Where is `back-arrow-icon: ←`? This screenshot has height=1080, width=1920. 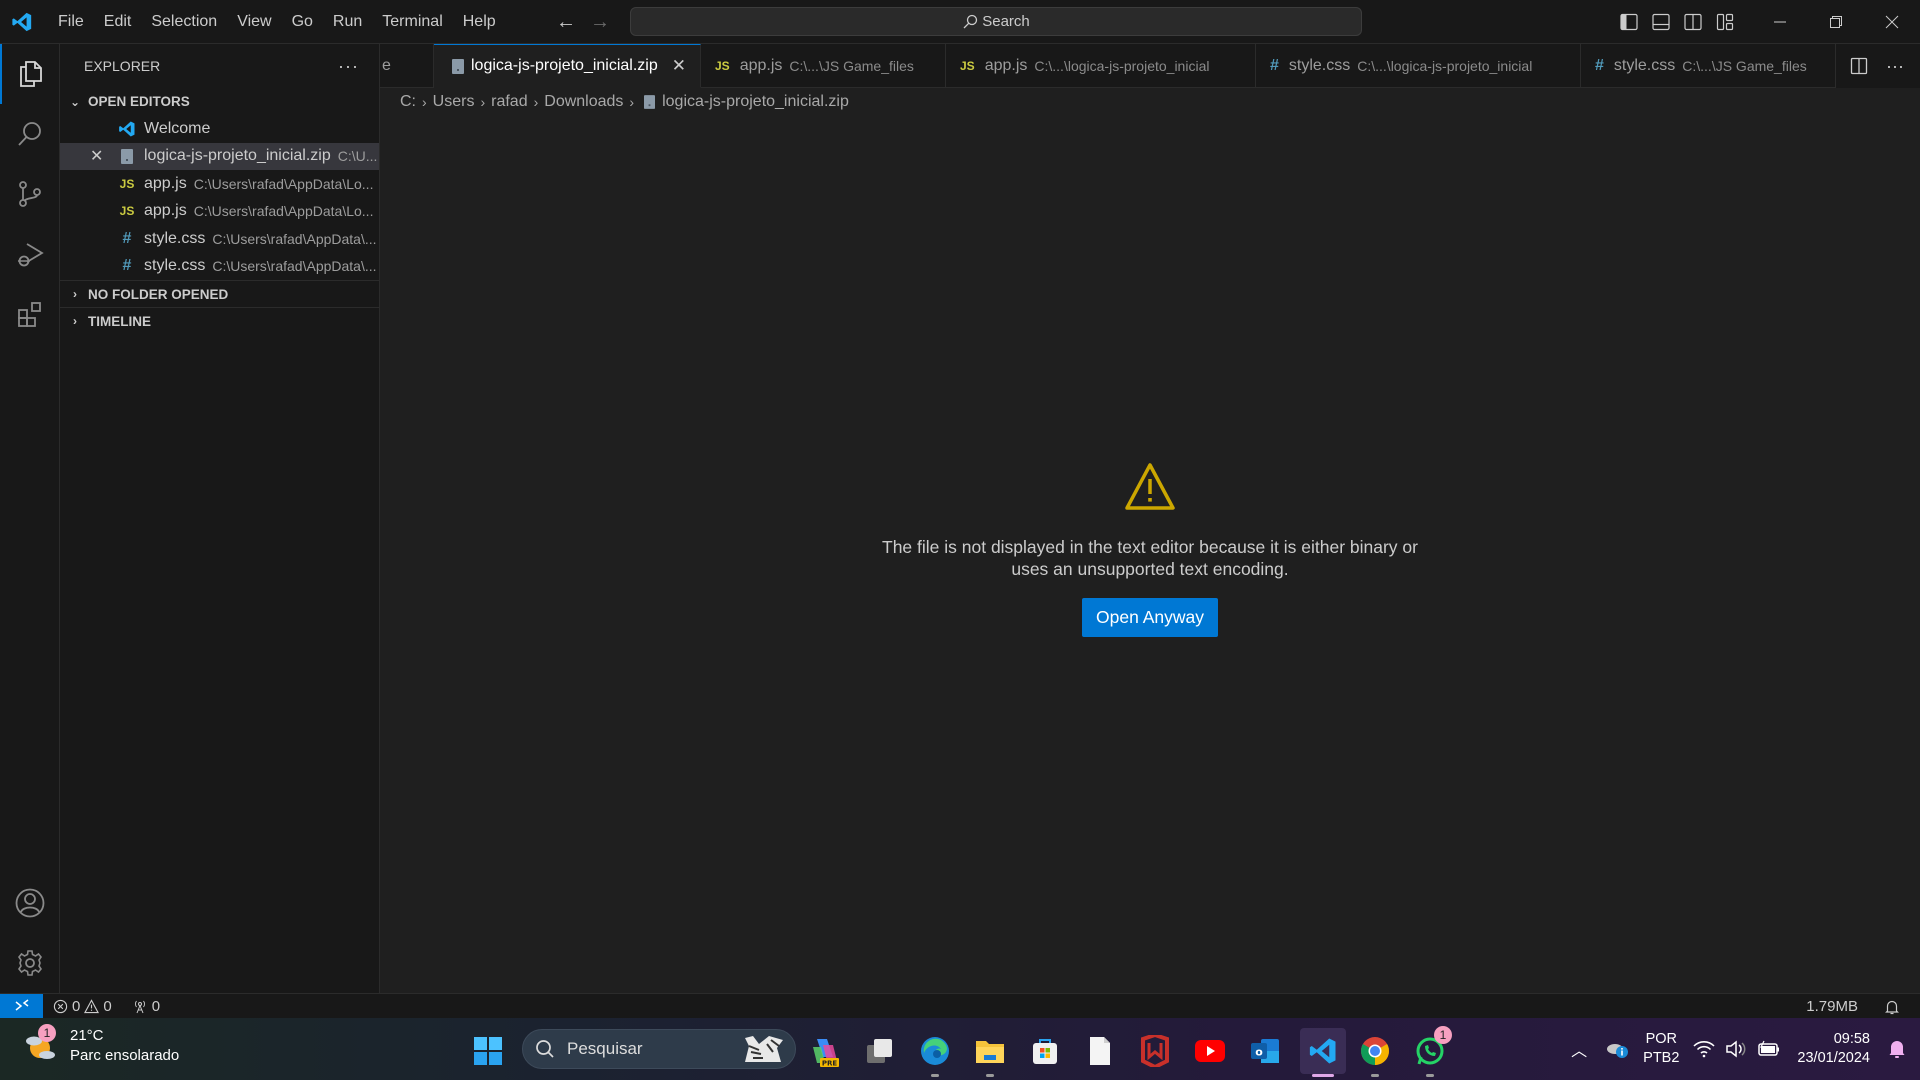
back-arrow-icon: ← is located at coordinates (566, 22).